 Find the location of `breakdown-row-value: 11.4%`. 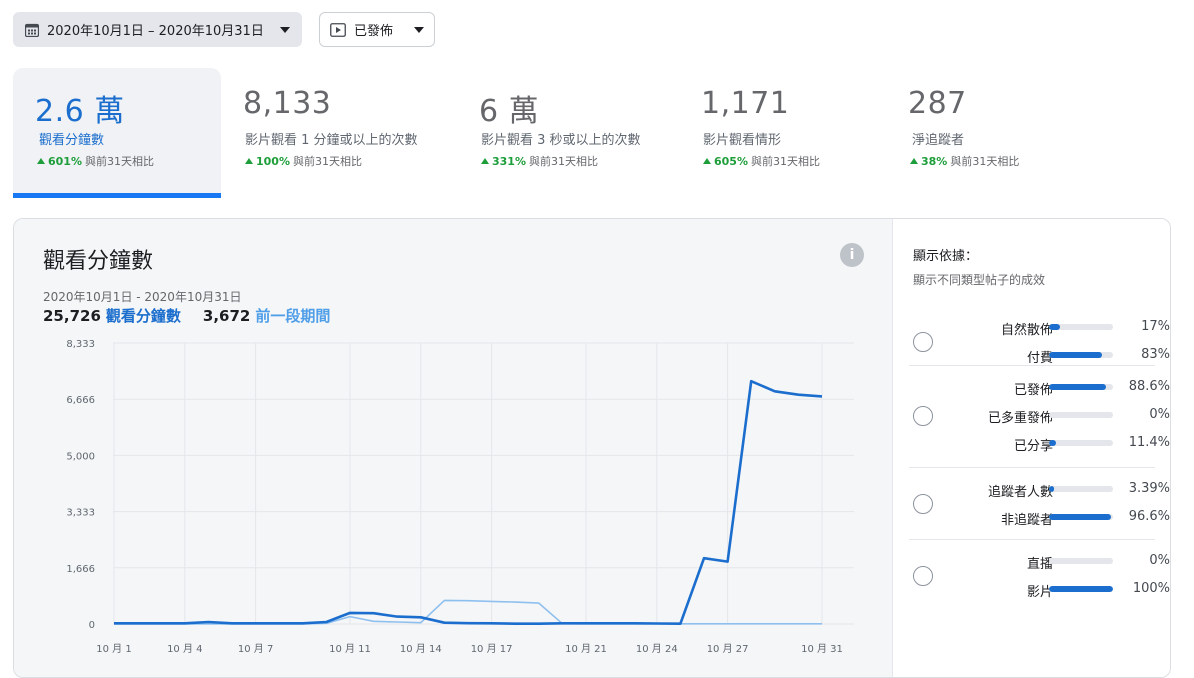

breakdown-row-value: 11.4% is located at coordinates (1149, 442).